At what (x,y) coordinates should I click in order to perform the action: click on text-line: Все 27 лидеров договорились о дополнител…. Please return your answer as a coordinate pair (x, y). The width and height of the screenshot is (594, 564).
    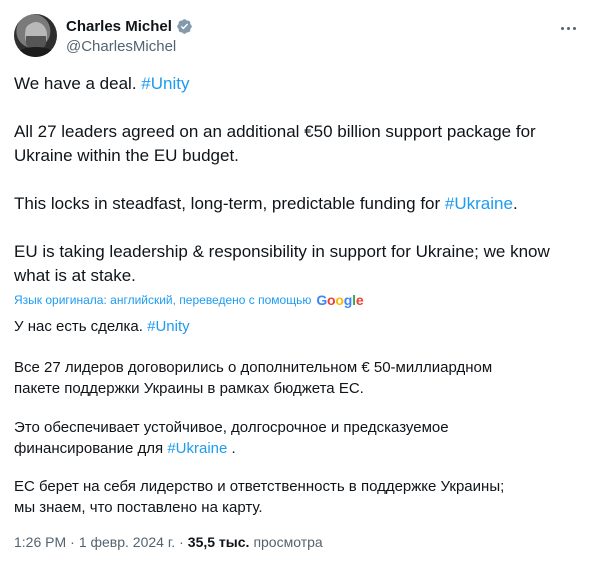
    Looking at the image, I should click on (253, 367).